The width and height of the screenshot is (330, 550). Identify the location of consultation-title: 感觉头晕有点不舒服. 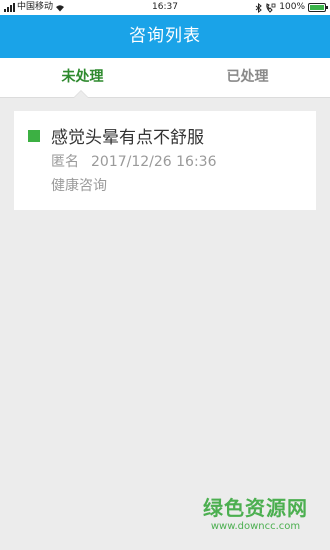
(127, 138).